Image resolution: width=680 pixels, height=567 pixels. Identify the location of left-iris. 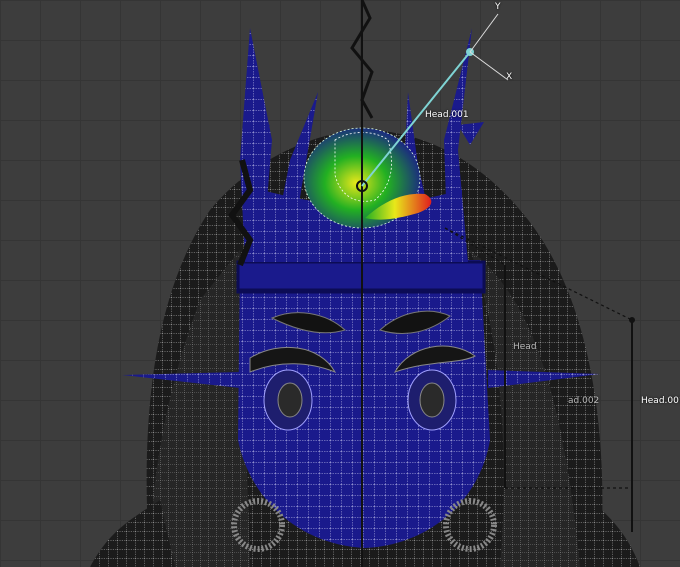
(290, 400).